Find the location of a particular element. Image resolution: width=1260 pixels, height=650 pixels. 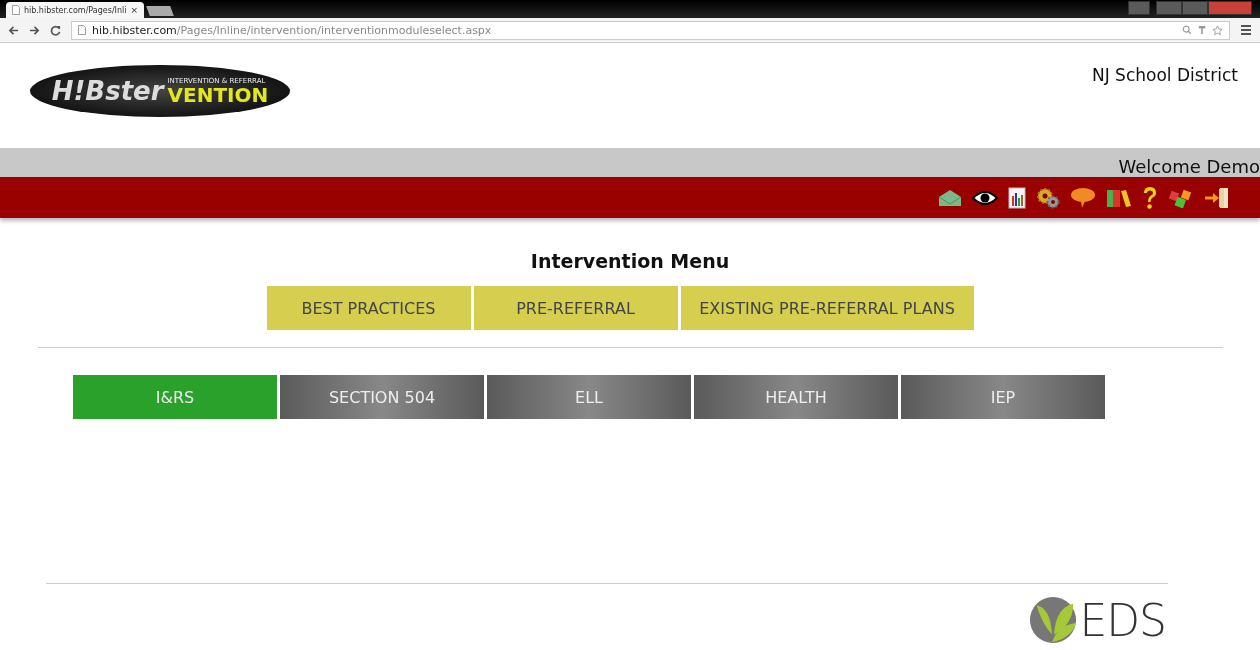

reload-icon is located at coordinates (55, 30).